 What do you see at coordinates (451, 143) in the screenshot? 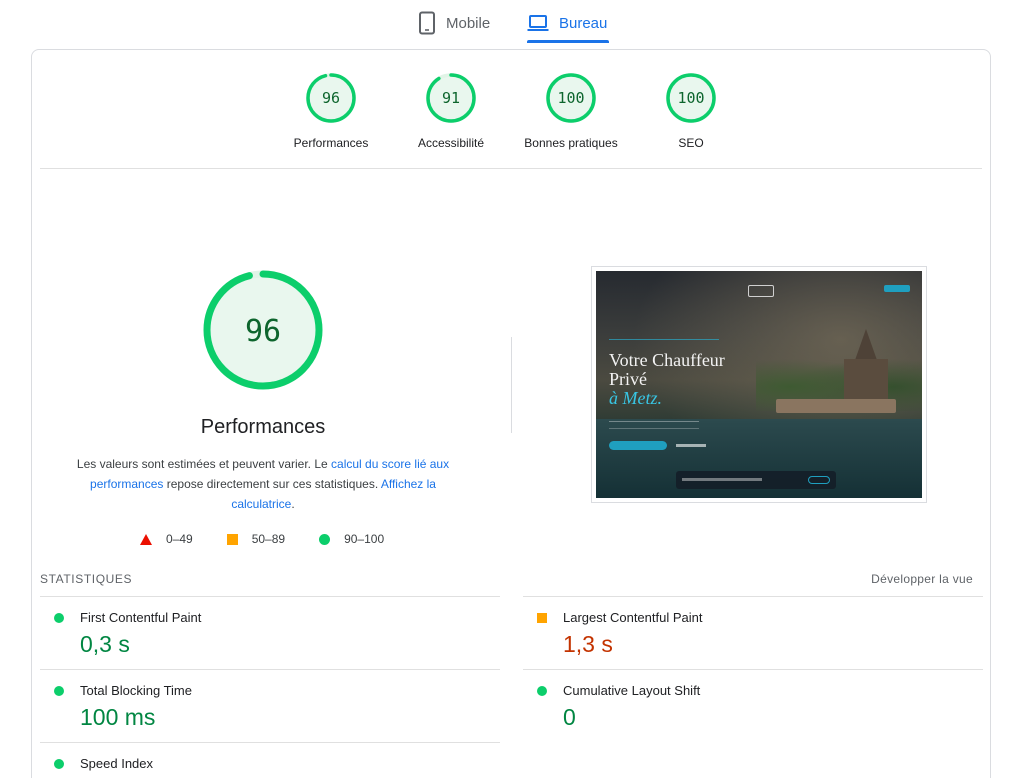
I see `gauge-label: Accessibilité` at bounding box center [451, 143].